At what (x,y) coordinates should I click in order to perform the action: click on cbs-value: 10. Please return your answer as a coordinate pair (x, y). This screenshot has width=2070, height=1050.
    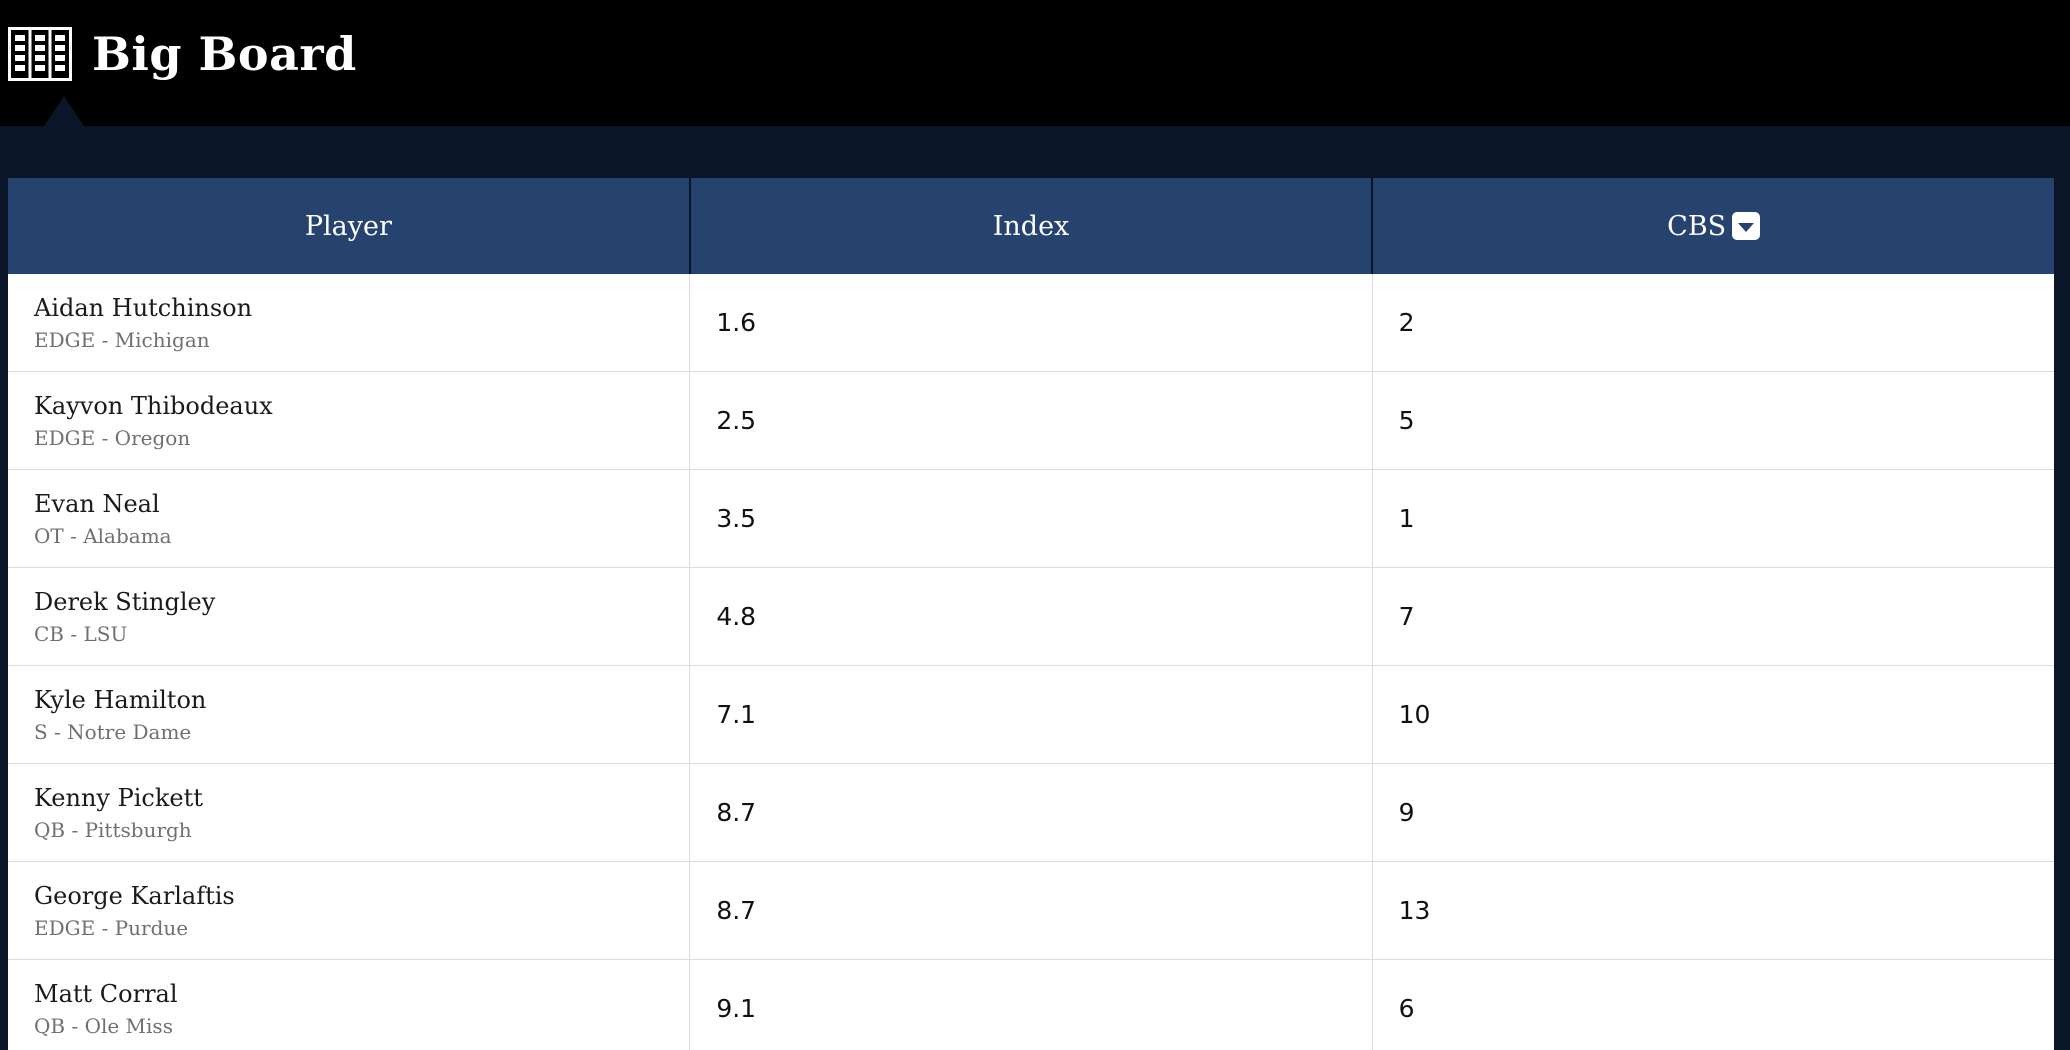
    Looking at the image, I should click on (1414, 714).